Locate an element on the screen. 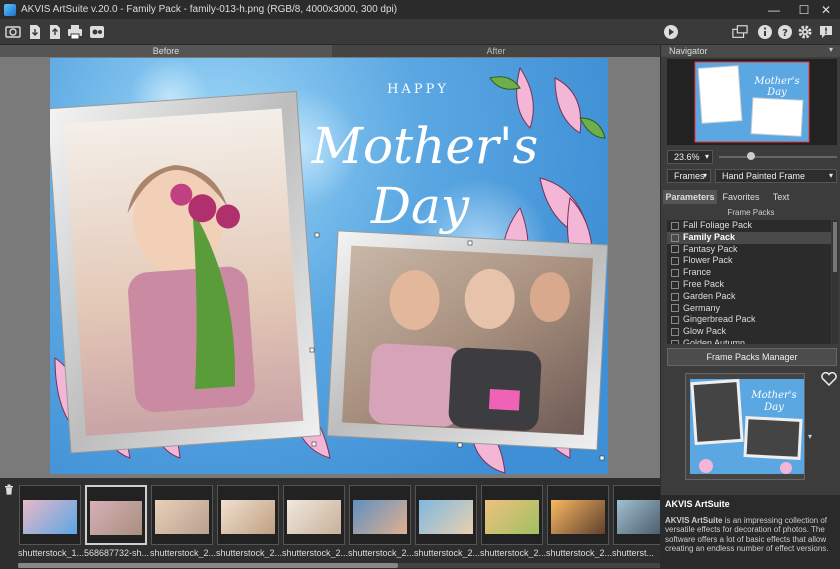 The width and height of the screenshot is (840, 569). tab-parameters: Parameters is located at coordinates (690, 197).